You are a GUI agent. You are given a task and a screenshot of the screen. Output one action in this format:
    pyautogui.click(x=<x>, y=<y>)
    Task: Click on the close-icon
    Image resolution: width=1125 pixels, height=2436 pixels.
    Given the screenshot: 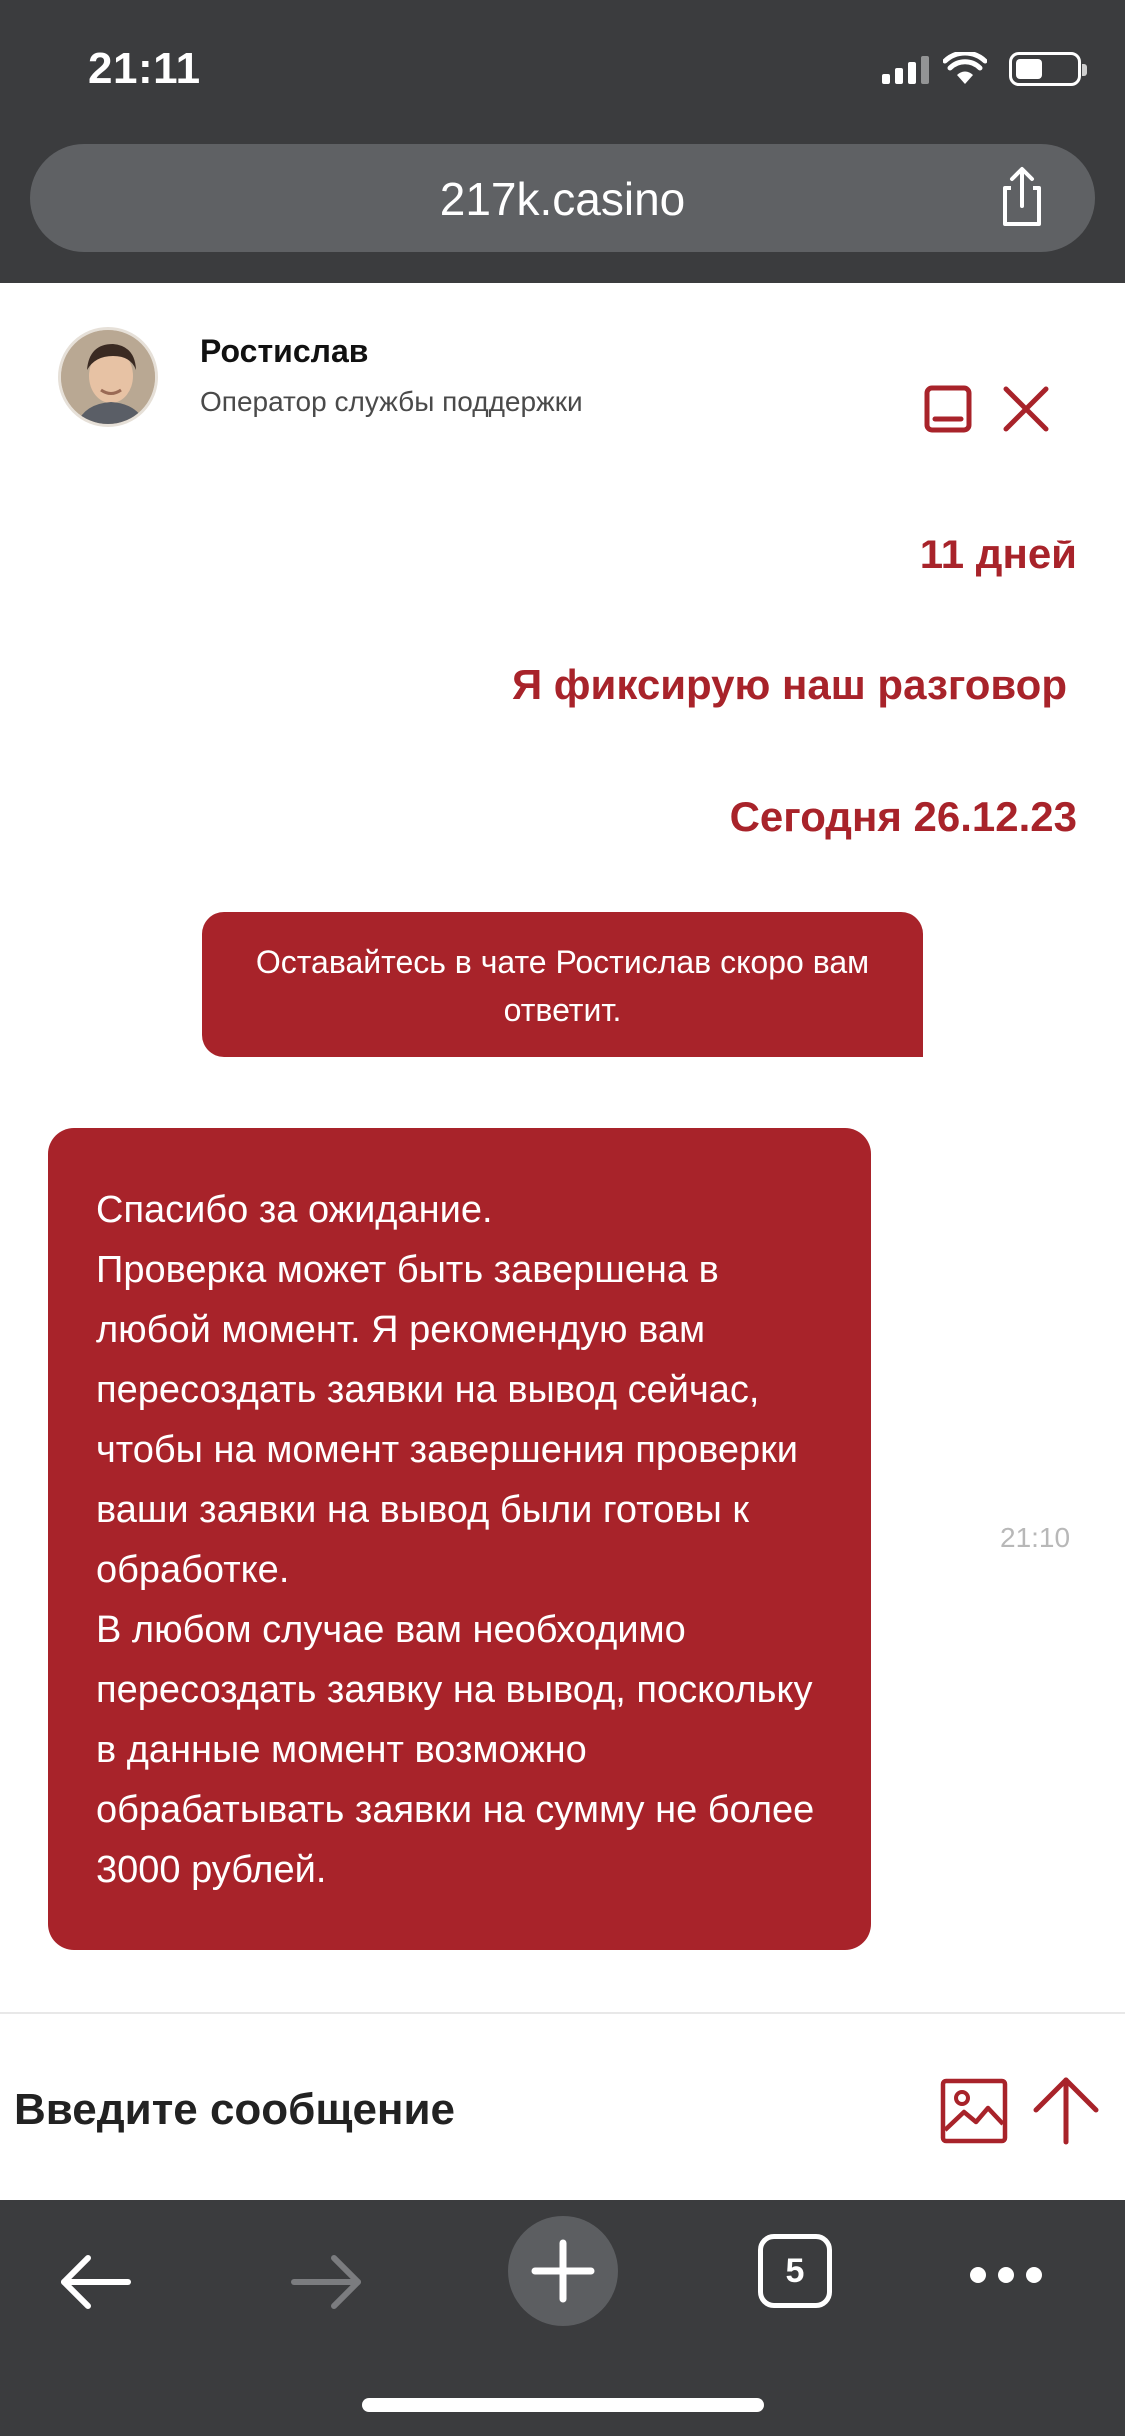 What is the action you would take?
    pyautogui.click(x=1026, y=409)
    